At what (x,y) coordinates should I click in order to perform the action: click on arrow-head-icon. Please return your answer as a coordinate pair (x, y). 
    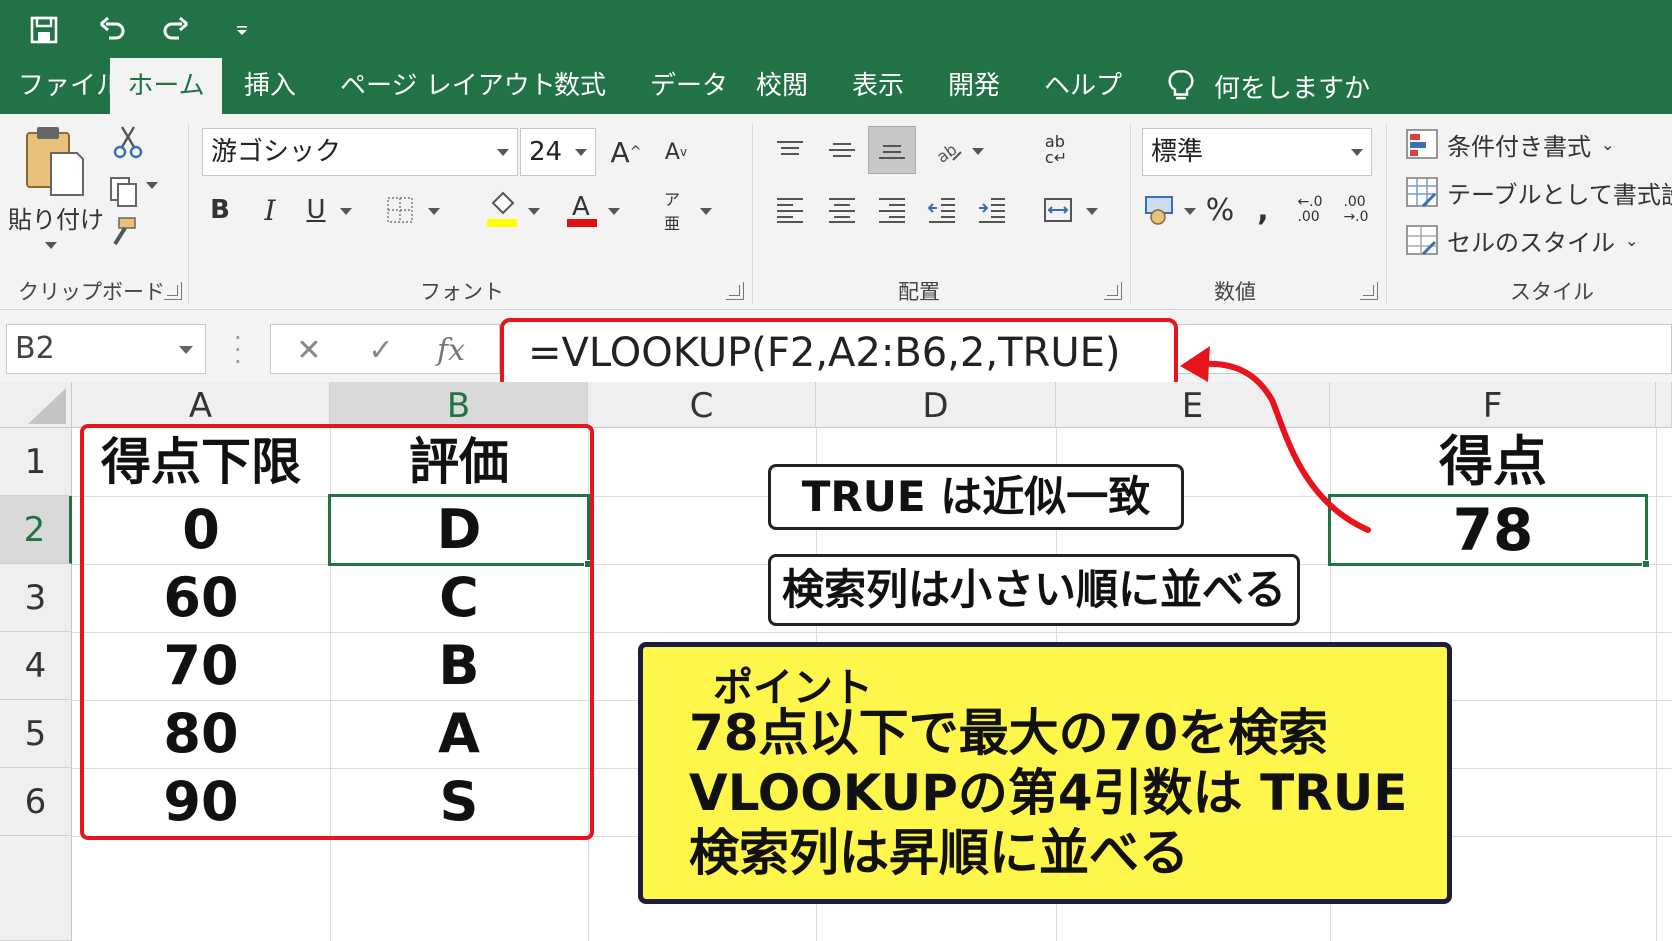
    Looking at the image, I should click on (1195, 364).